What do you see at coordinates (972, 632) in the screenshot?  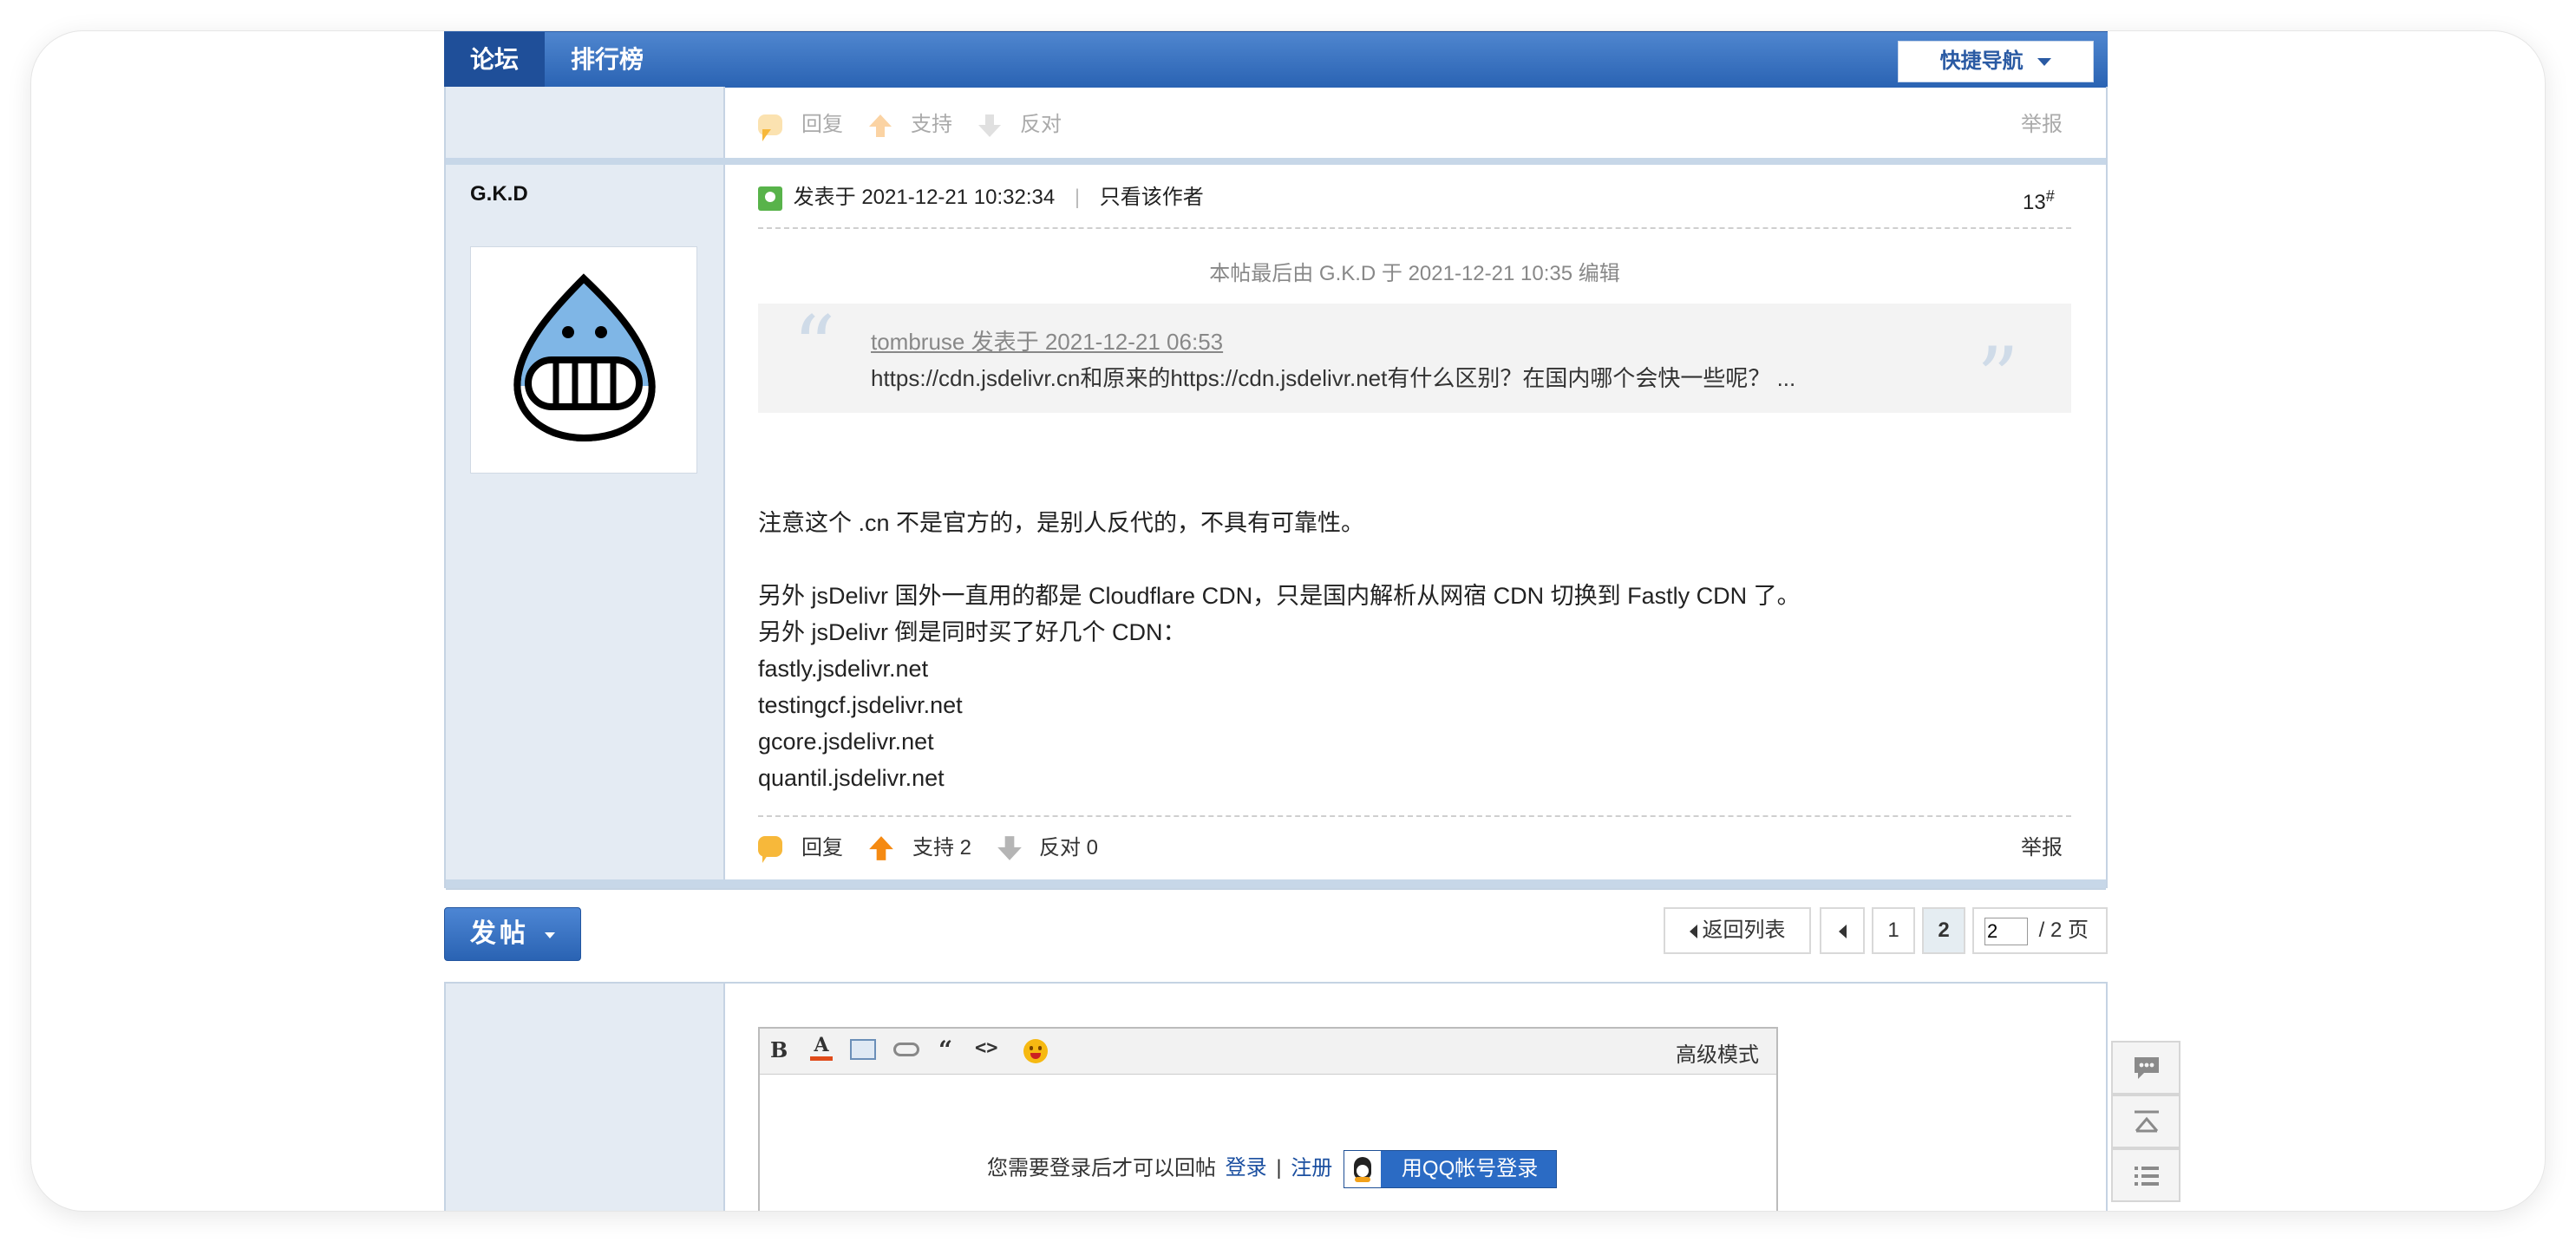 I see `body-line: 另外 jsDelivr 倒是同时买了好几个 CDN：` at bounding box center [972, 632].